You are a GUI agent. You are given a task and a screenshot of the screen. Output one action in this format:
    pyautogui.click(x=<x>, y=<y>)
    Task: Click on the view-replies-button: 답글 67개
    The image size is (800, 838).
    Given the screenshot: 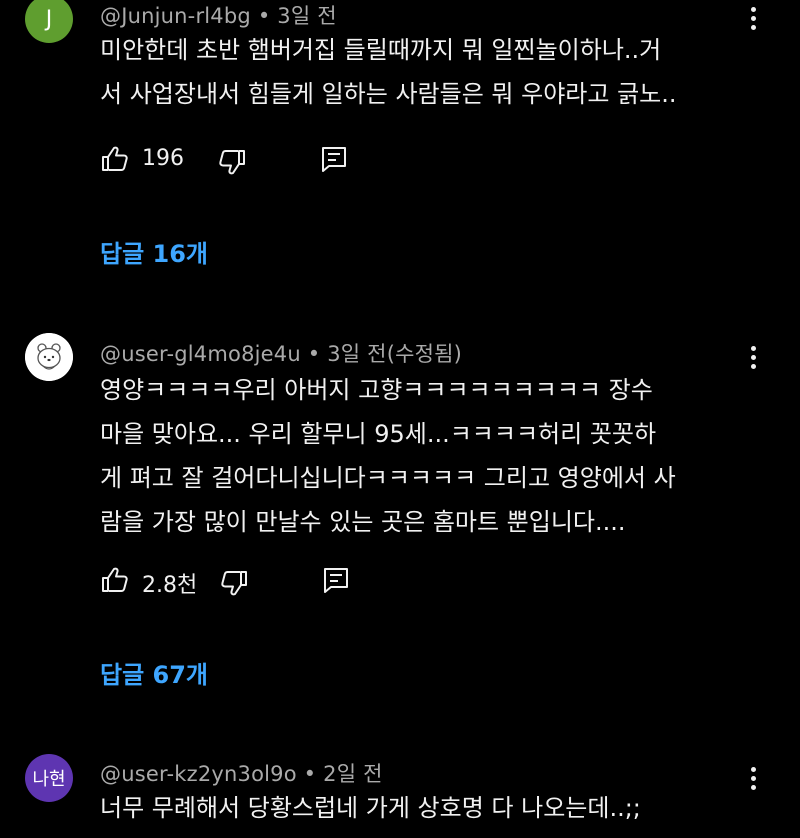 What is the action you would take?
    pyautogui.click(x=154, y=672)
    